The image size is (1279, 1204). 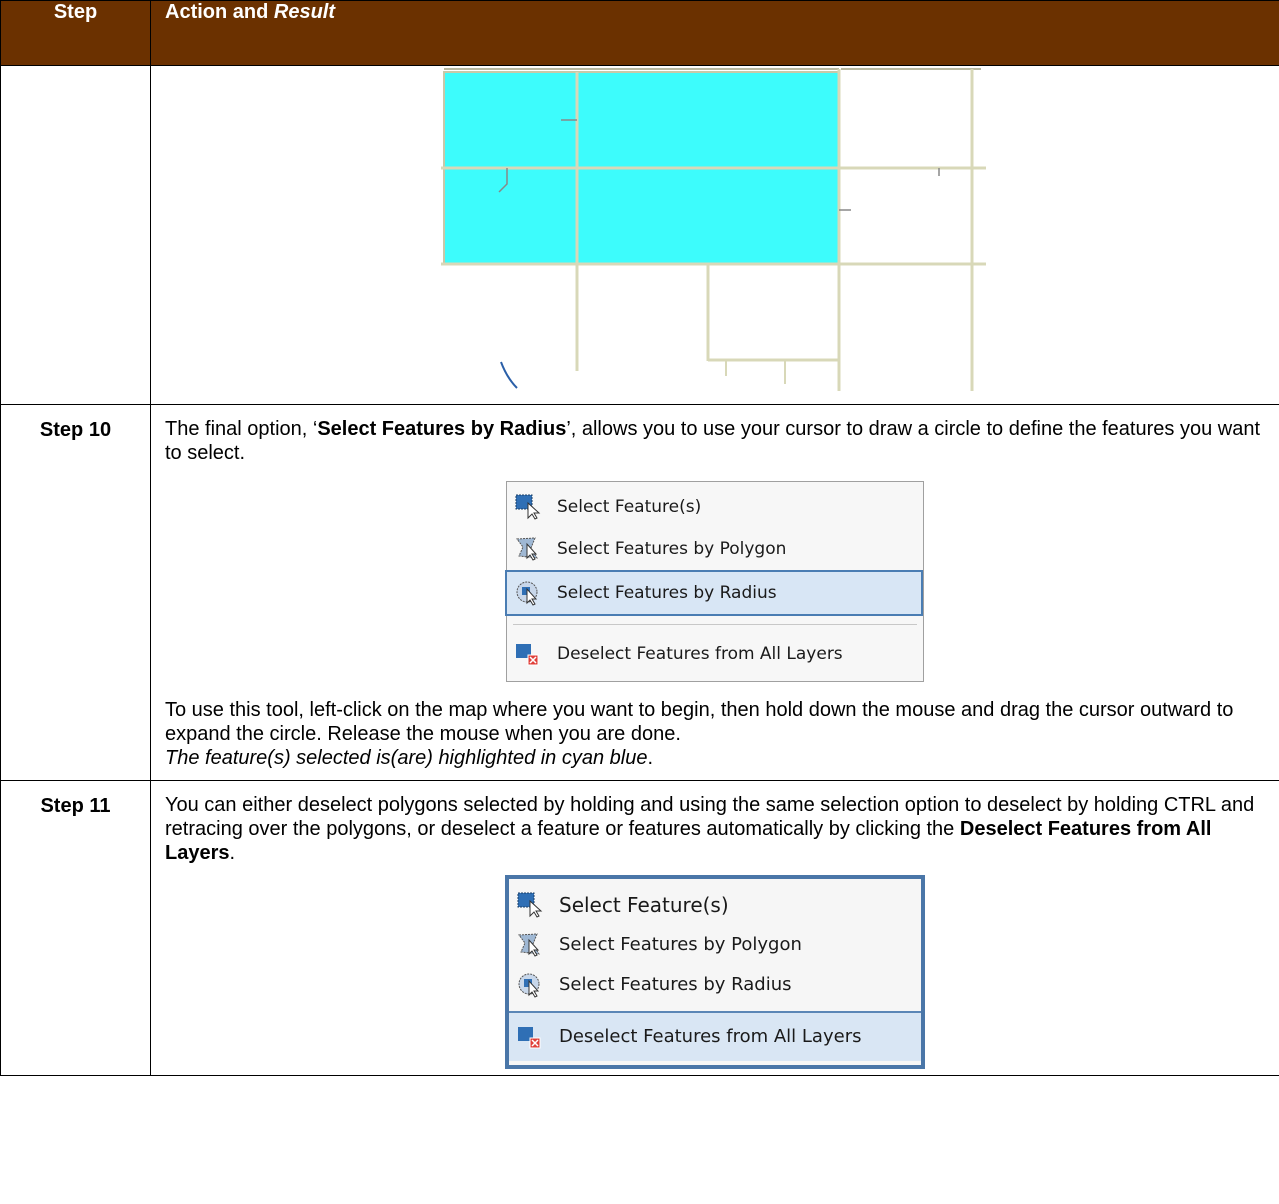 What do you see at coordinates (715, 507) in the screenshot?
I see `menu-item-select-features: Select Feature(s)` at bounding box center [715, 507].